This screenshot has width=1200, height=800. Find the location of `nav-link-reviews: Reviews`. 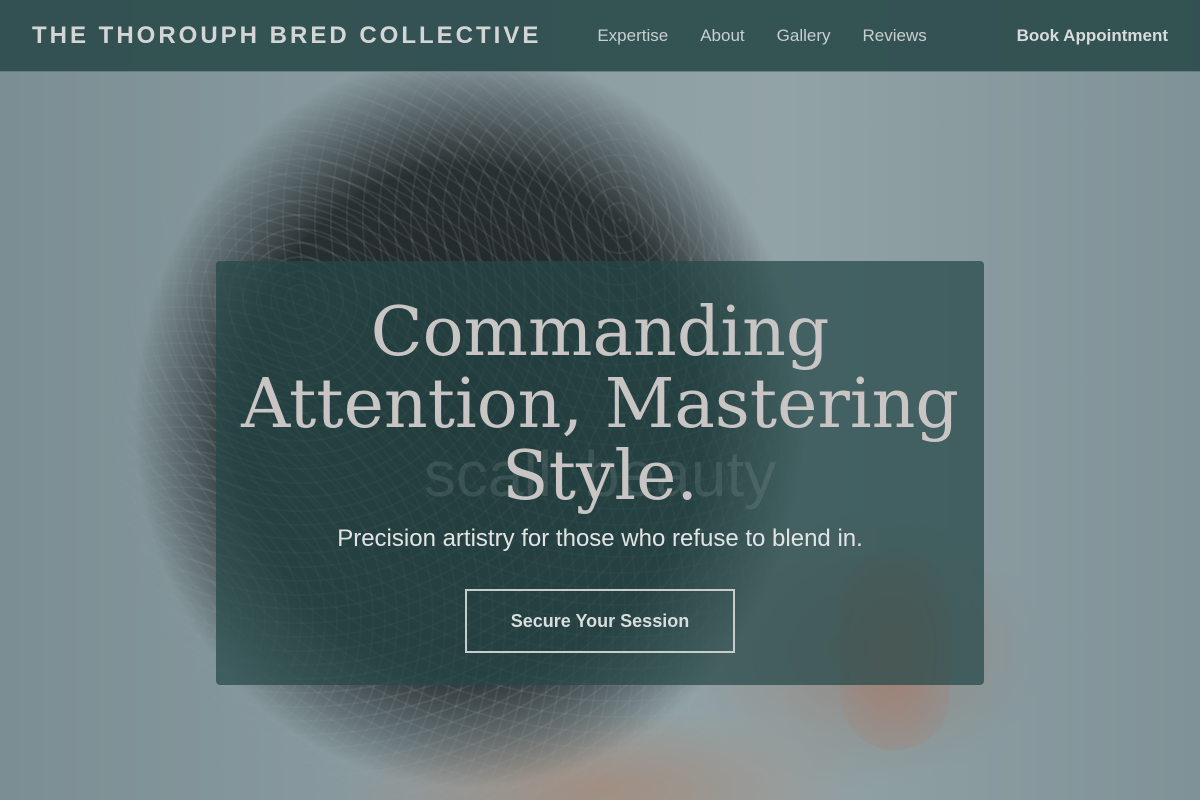

nav-link-reviews: Reviews is located at coordinates (895, 36).